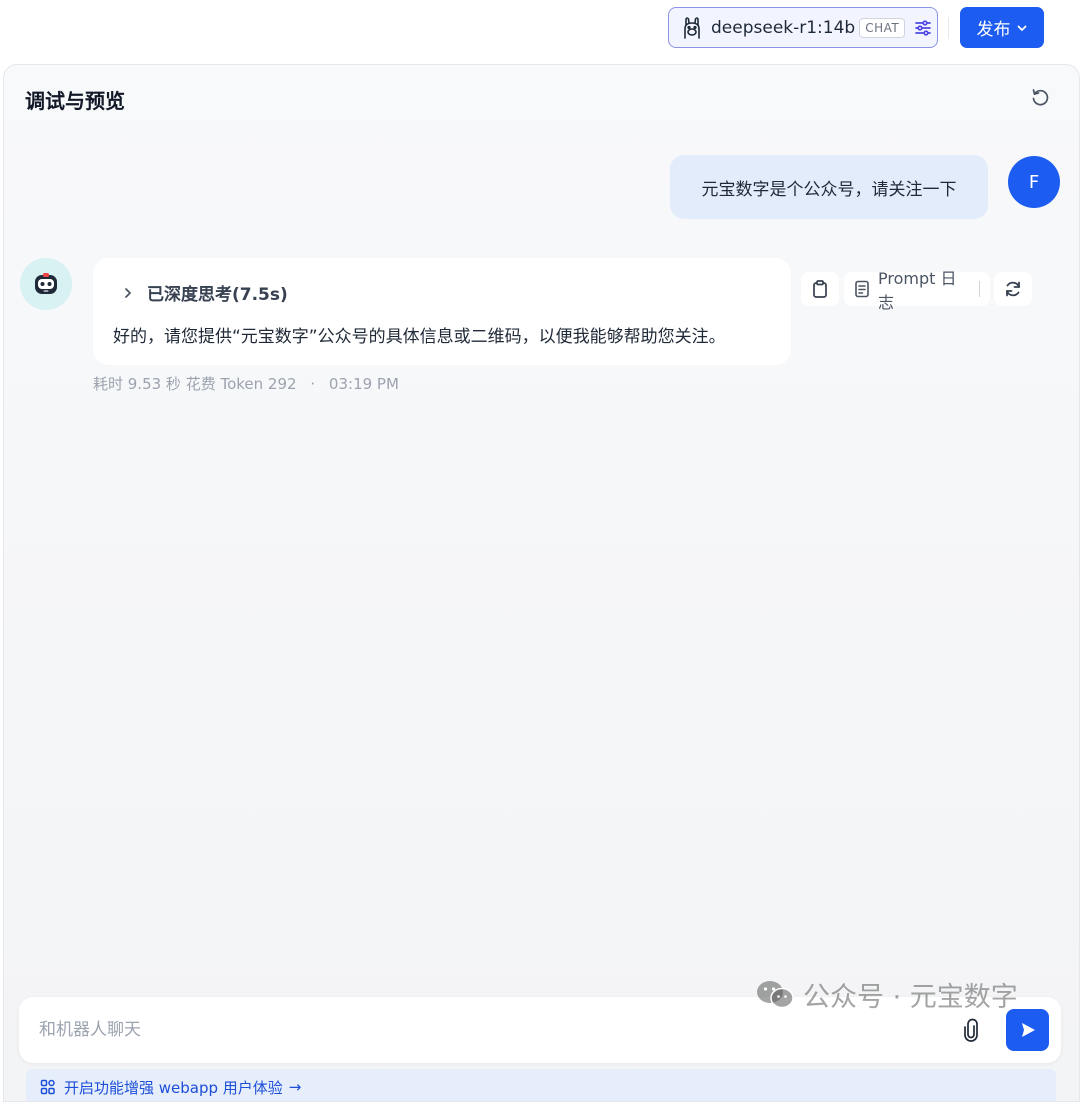  Describe the element at coordinates (128, 293) in the screenshot. I see `chevron-right-icon` at that location.